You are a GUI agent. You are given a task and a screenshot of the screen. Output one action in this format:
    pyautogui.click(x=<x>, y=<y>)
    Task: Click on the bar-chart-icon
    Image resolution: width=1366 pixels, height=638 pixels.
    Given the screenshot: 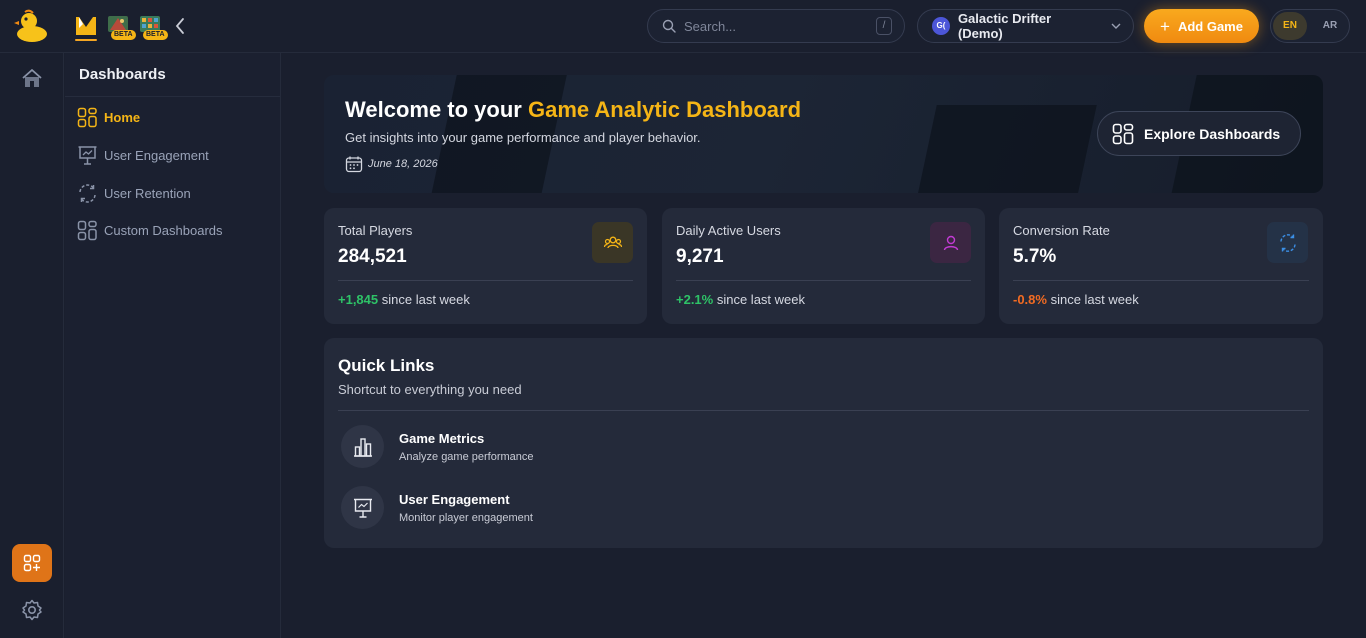 What is the action you would take?
    pyautogui.click(x=362, y=446)
    